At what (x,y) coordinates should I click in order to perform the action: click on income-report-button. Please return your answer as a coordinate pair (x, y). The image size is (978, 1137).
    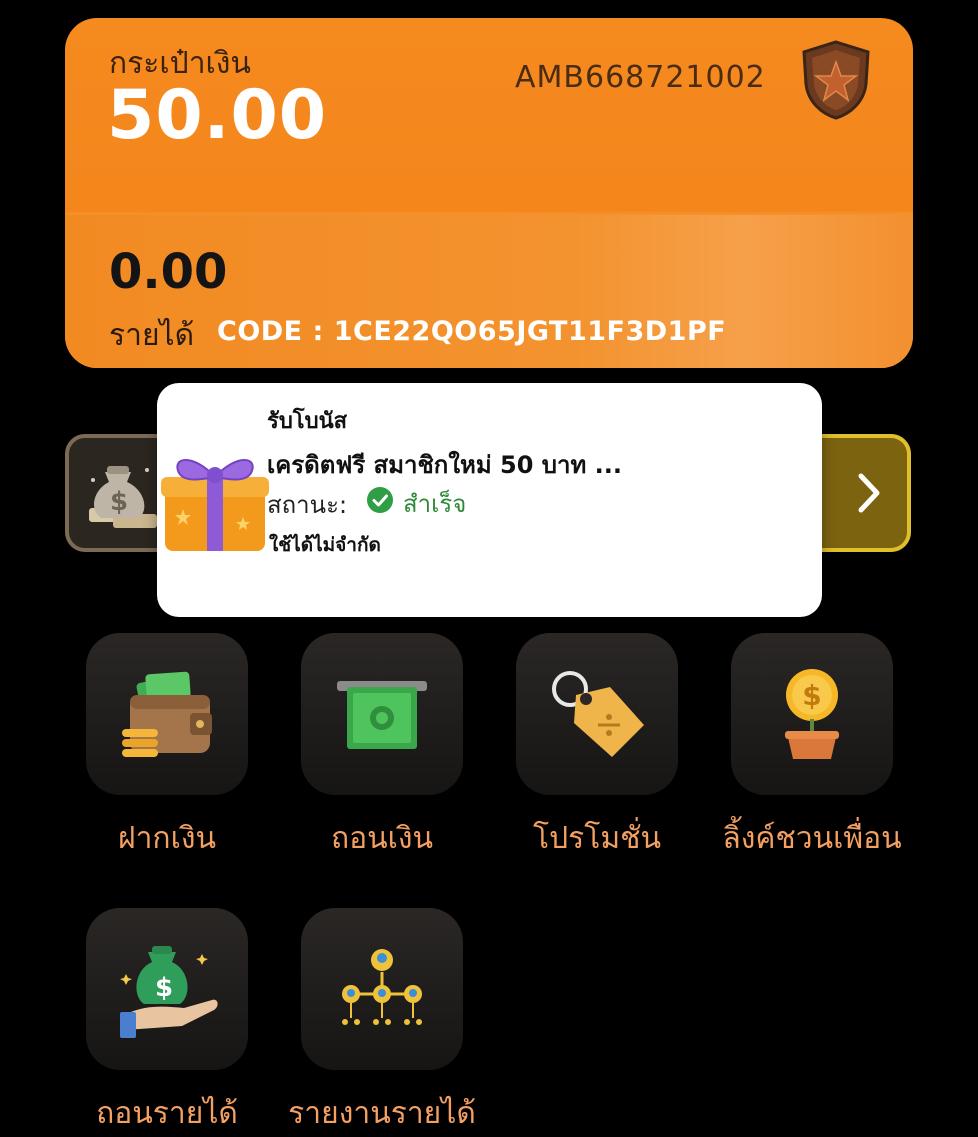
    Looking at the image, I should click on (382, 989).